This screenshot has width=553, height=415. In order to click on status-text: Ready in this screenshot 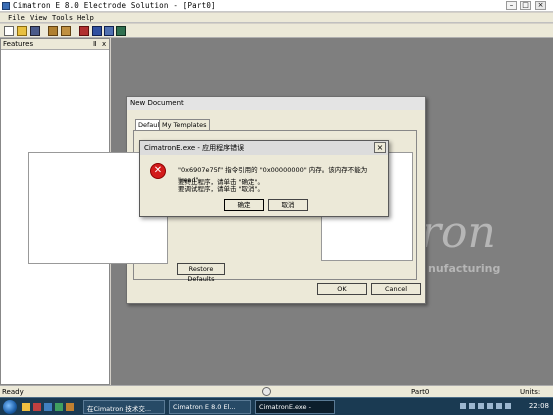, I will do `click(13, 392)`.